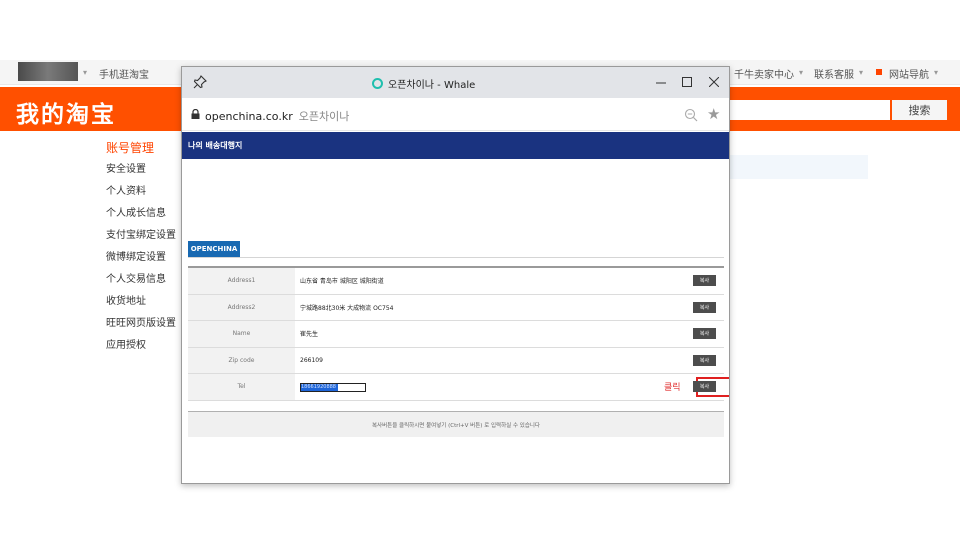 This screenshot has width=960, height=540. Describe the element at coordinates (241, 360) in the screenshot. I see `row-label: Zip code` at that location.